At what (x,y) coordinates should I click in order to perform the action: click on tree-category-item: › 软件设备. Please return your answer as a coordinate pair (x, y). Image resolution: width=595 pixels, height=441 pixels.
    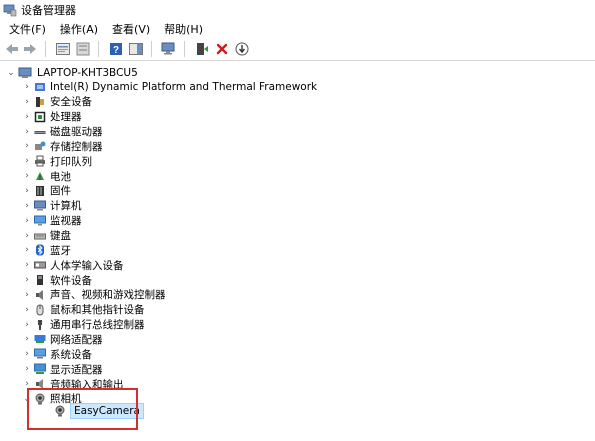
    Looking at the image, I should click on (57, 280).